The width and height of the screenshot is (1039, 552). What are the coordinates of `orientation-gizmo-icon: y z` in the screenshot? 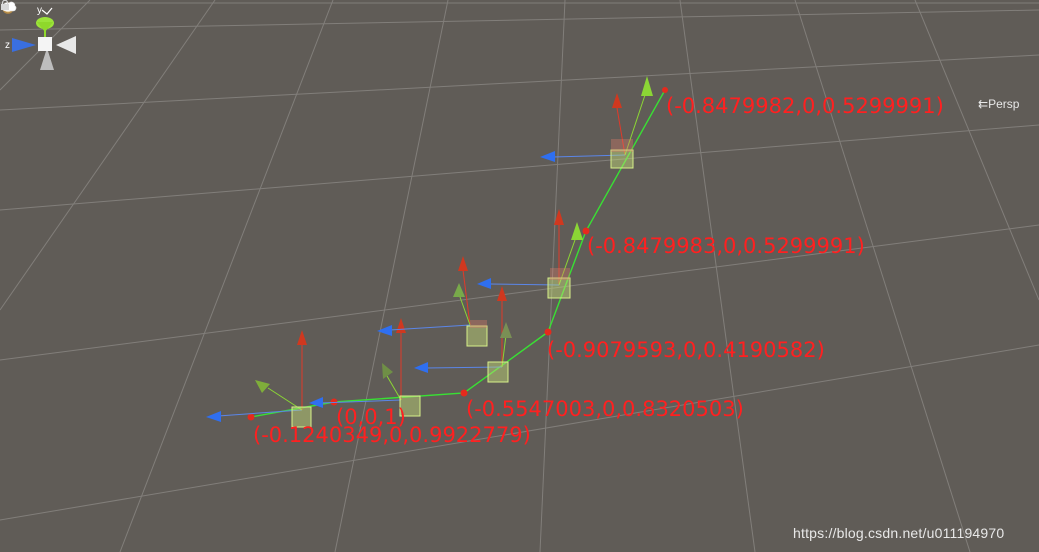 It's located at (47, 50).